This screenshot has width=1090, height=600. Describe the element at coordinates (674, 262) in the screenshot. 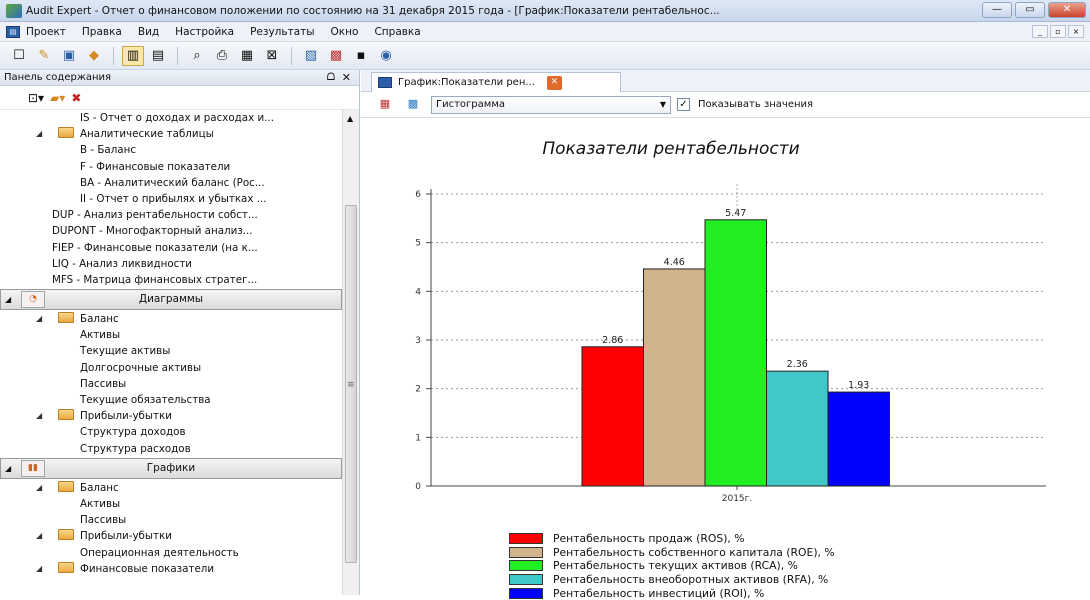

I see `data-label: 4.46` at that location.